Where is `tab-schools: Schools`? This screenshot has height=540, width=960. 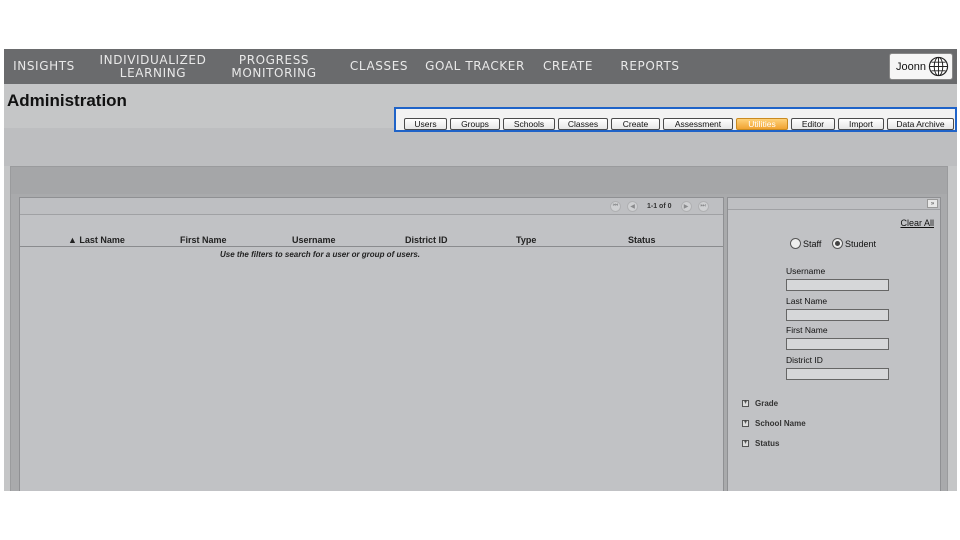 tab-schools: Schools is located at coordinates (529, 124).